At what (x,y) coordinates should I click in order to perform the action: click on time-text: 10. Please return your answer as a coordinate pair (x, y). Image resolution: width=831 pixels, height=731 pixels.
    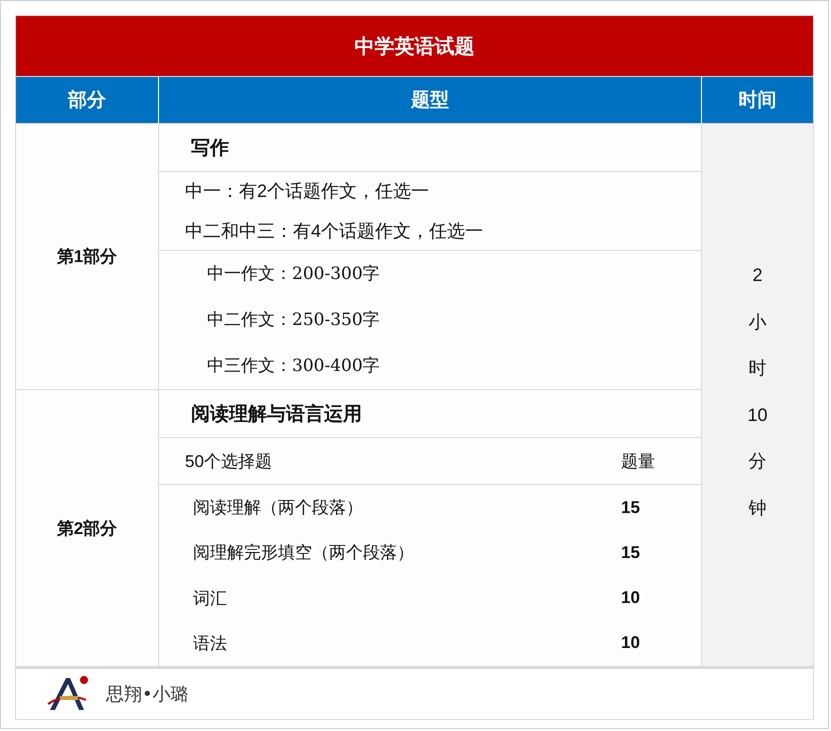
    Looking at the image, I should click on (757, 415).